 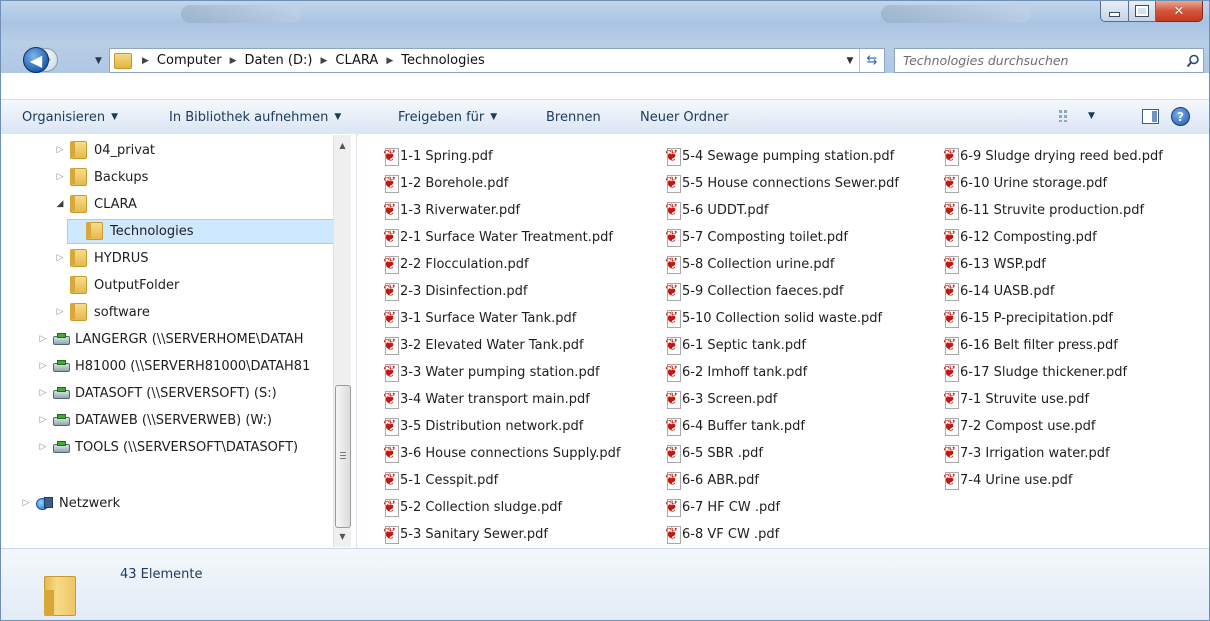 I want to click on tree-item-backups: ▷ Backups, so click(x=101, y=177).